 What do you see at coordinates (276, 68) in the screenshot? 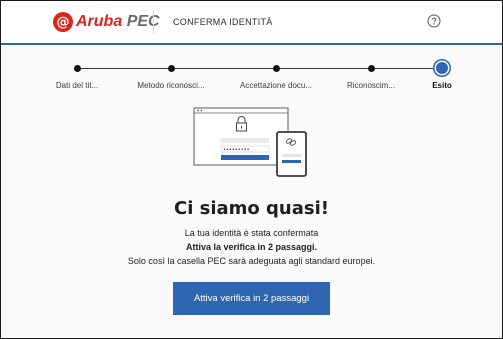
I see `step-3-dot` at bounding box center [276, 68].